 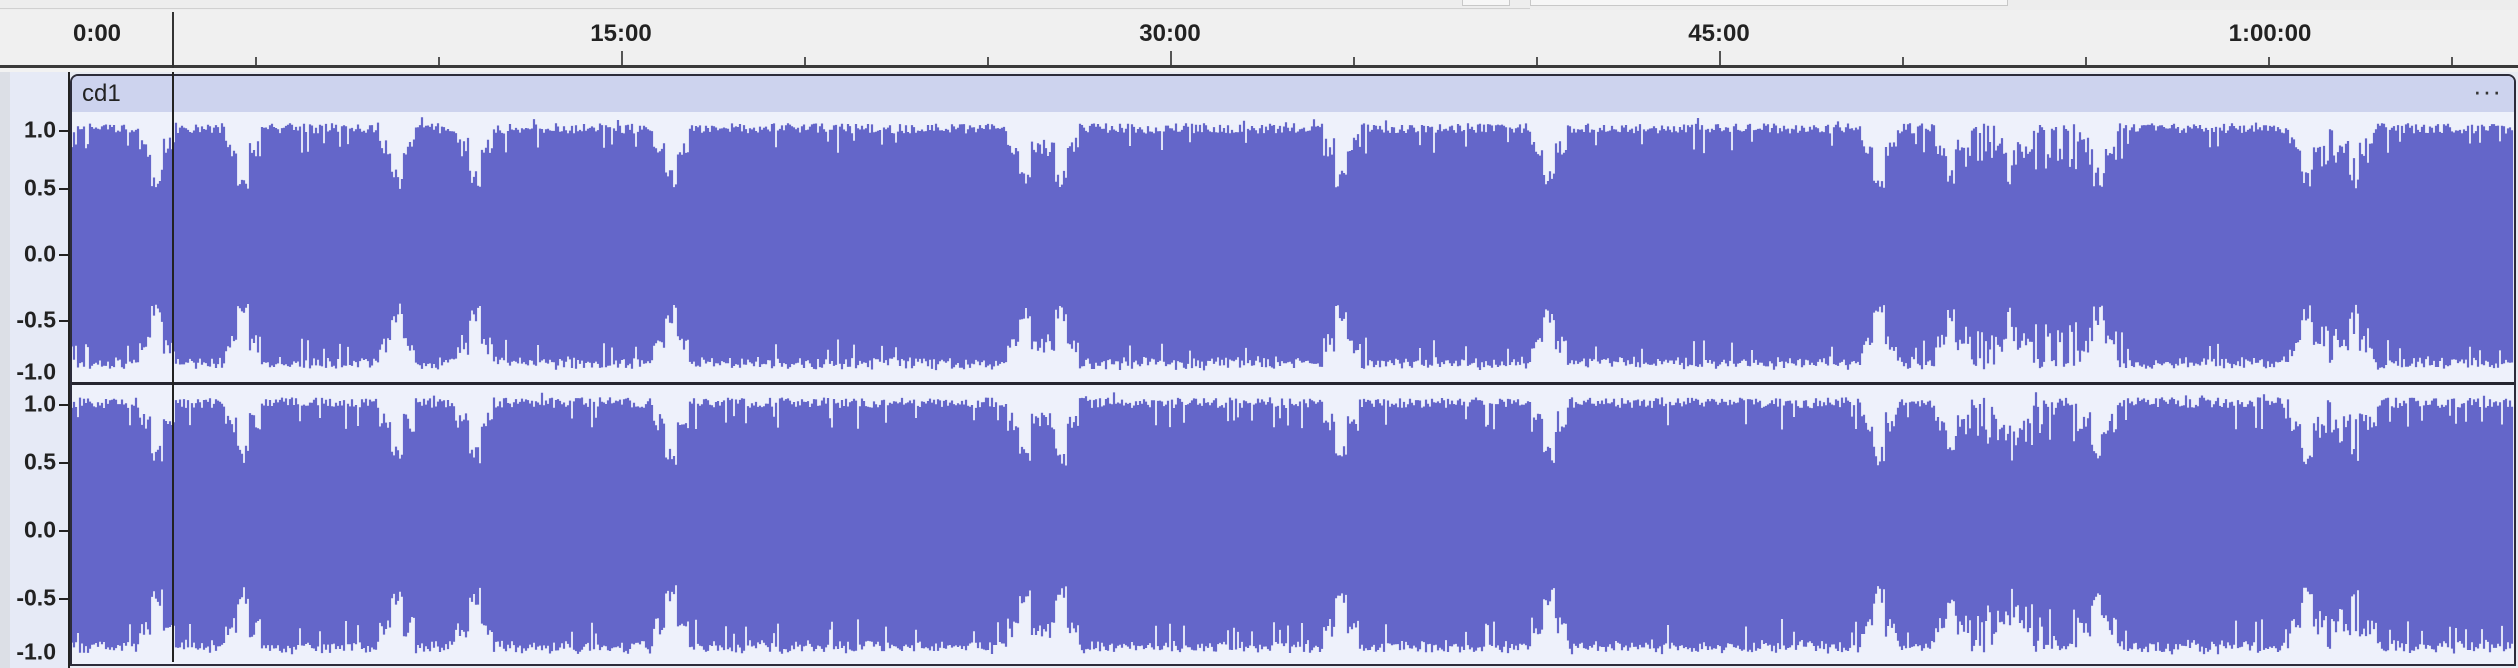 What do you see at coordinates (1170, 33) in the screenshot?
I see `ruler-label-30-min: 30:00` at bounding box center [1170, 33].